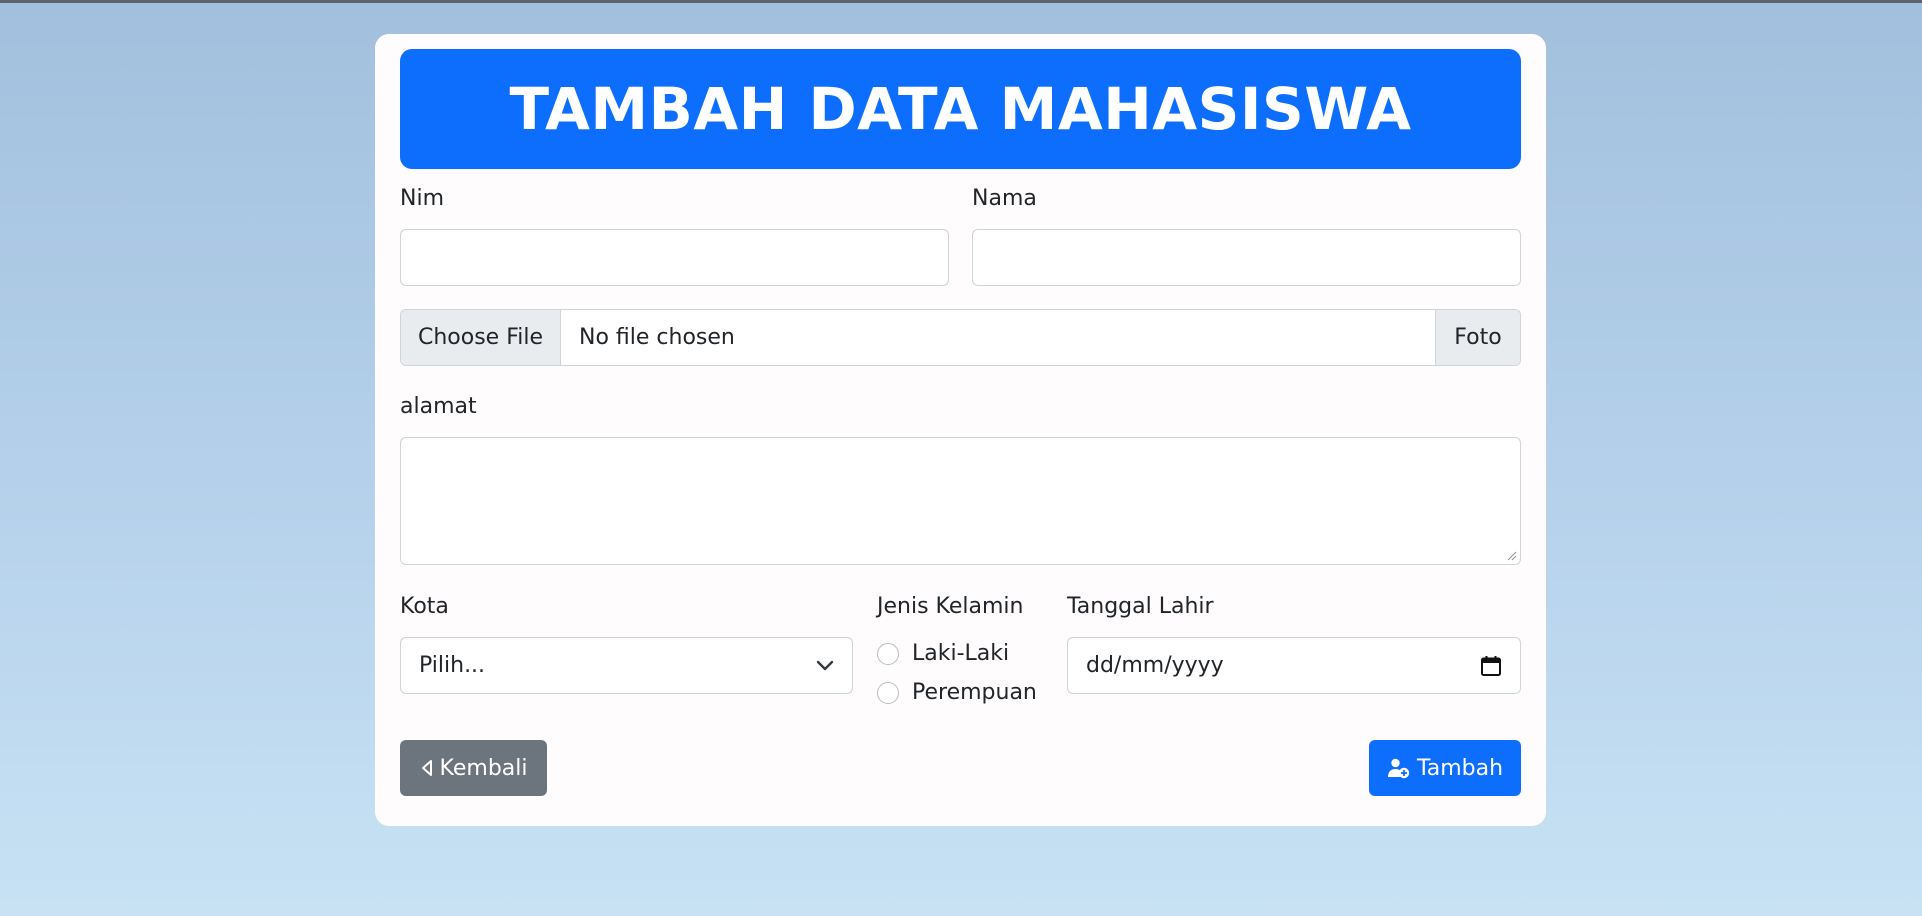 This screenshot has height=916, width=1922. I want to click on nama-label: Nama, so click(1004, 198).